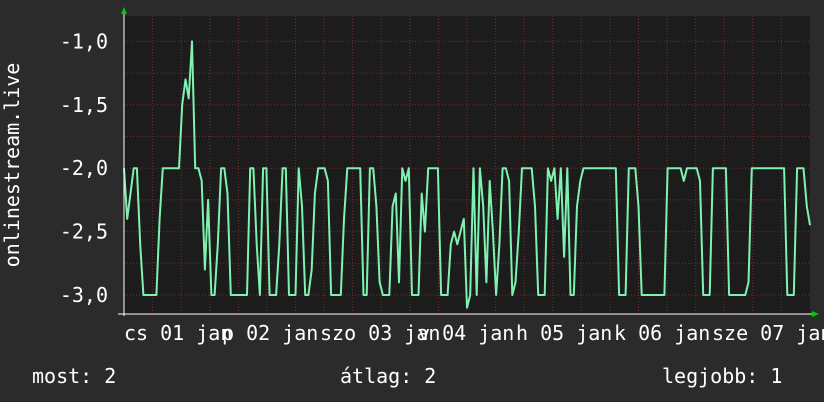  Describe the element at coordinates (270, 333) in the screenshot. I see `x-tick-label: p 02 jan` at that location.